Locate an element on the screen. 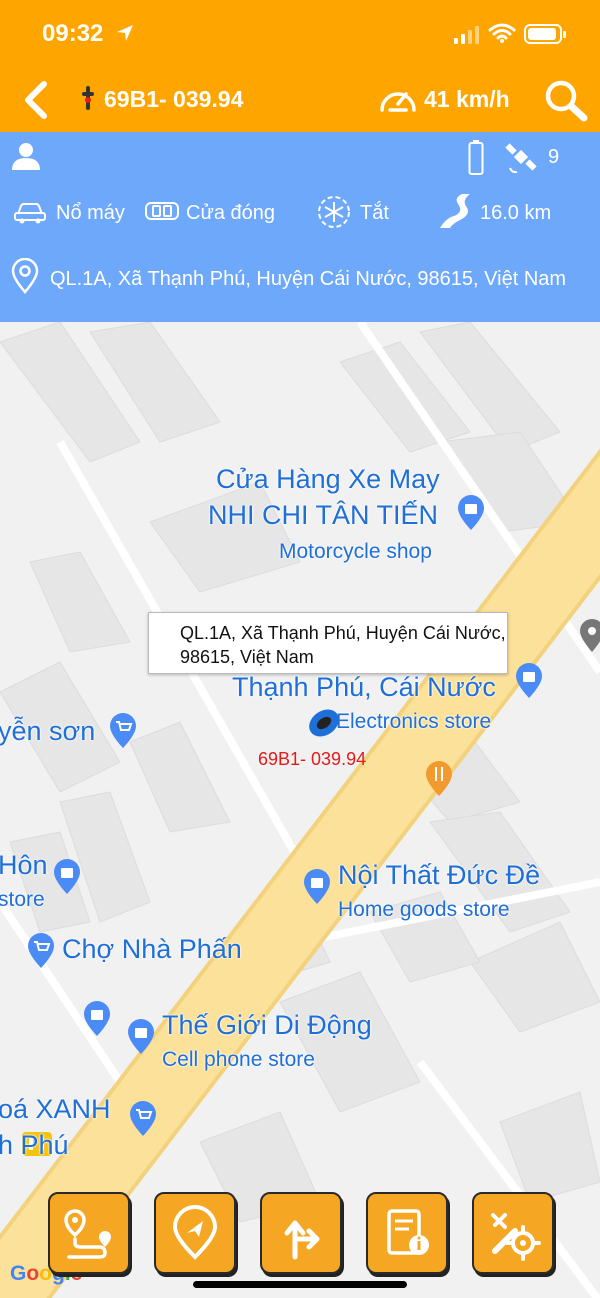 The image size is (600, 1298). locate-icon is located at coordinates (195, 1232).